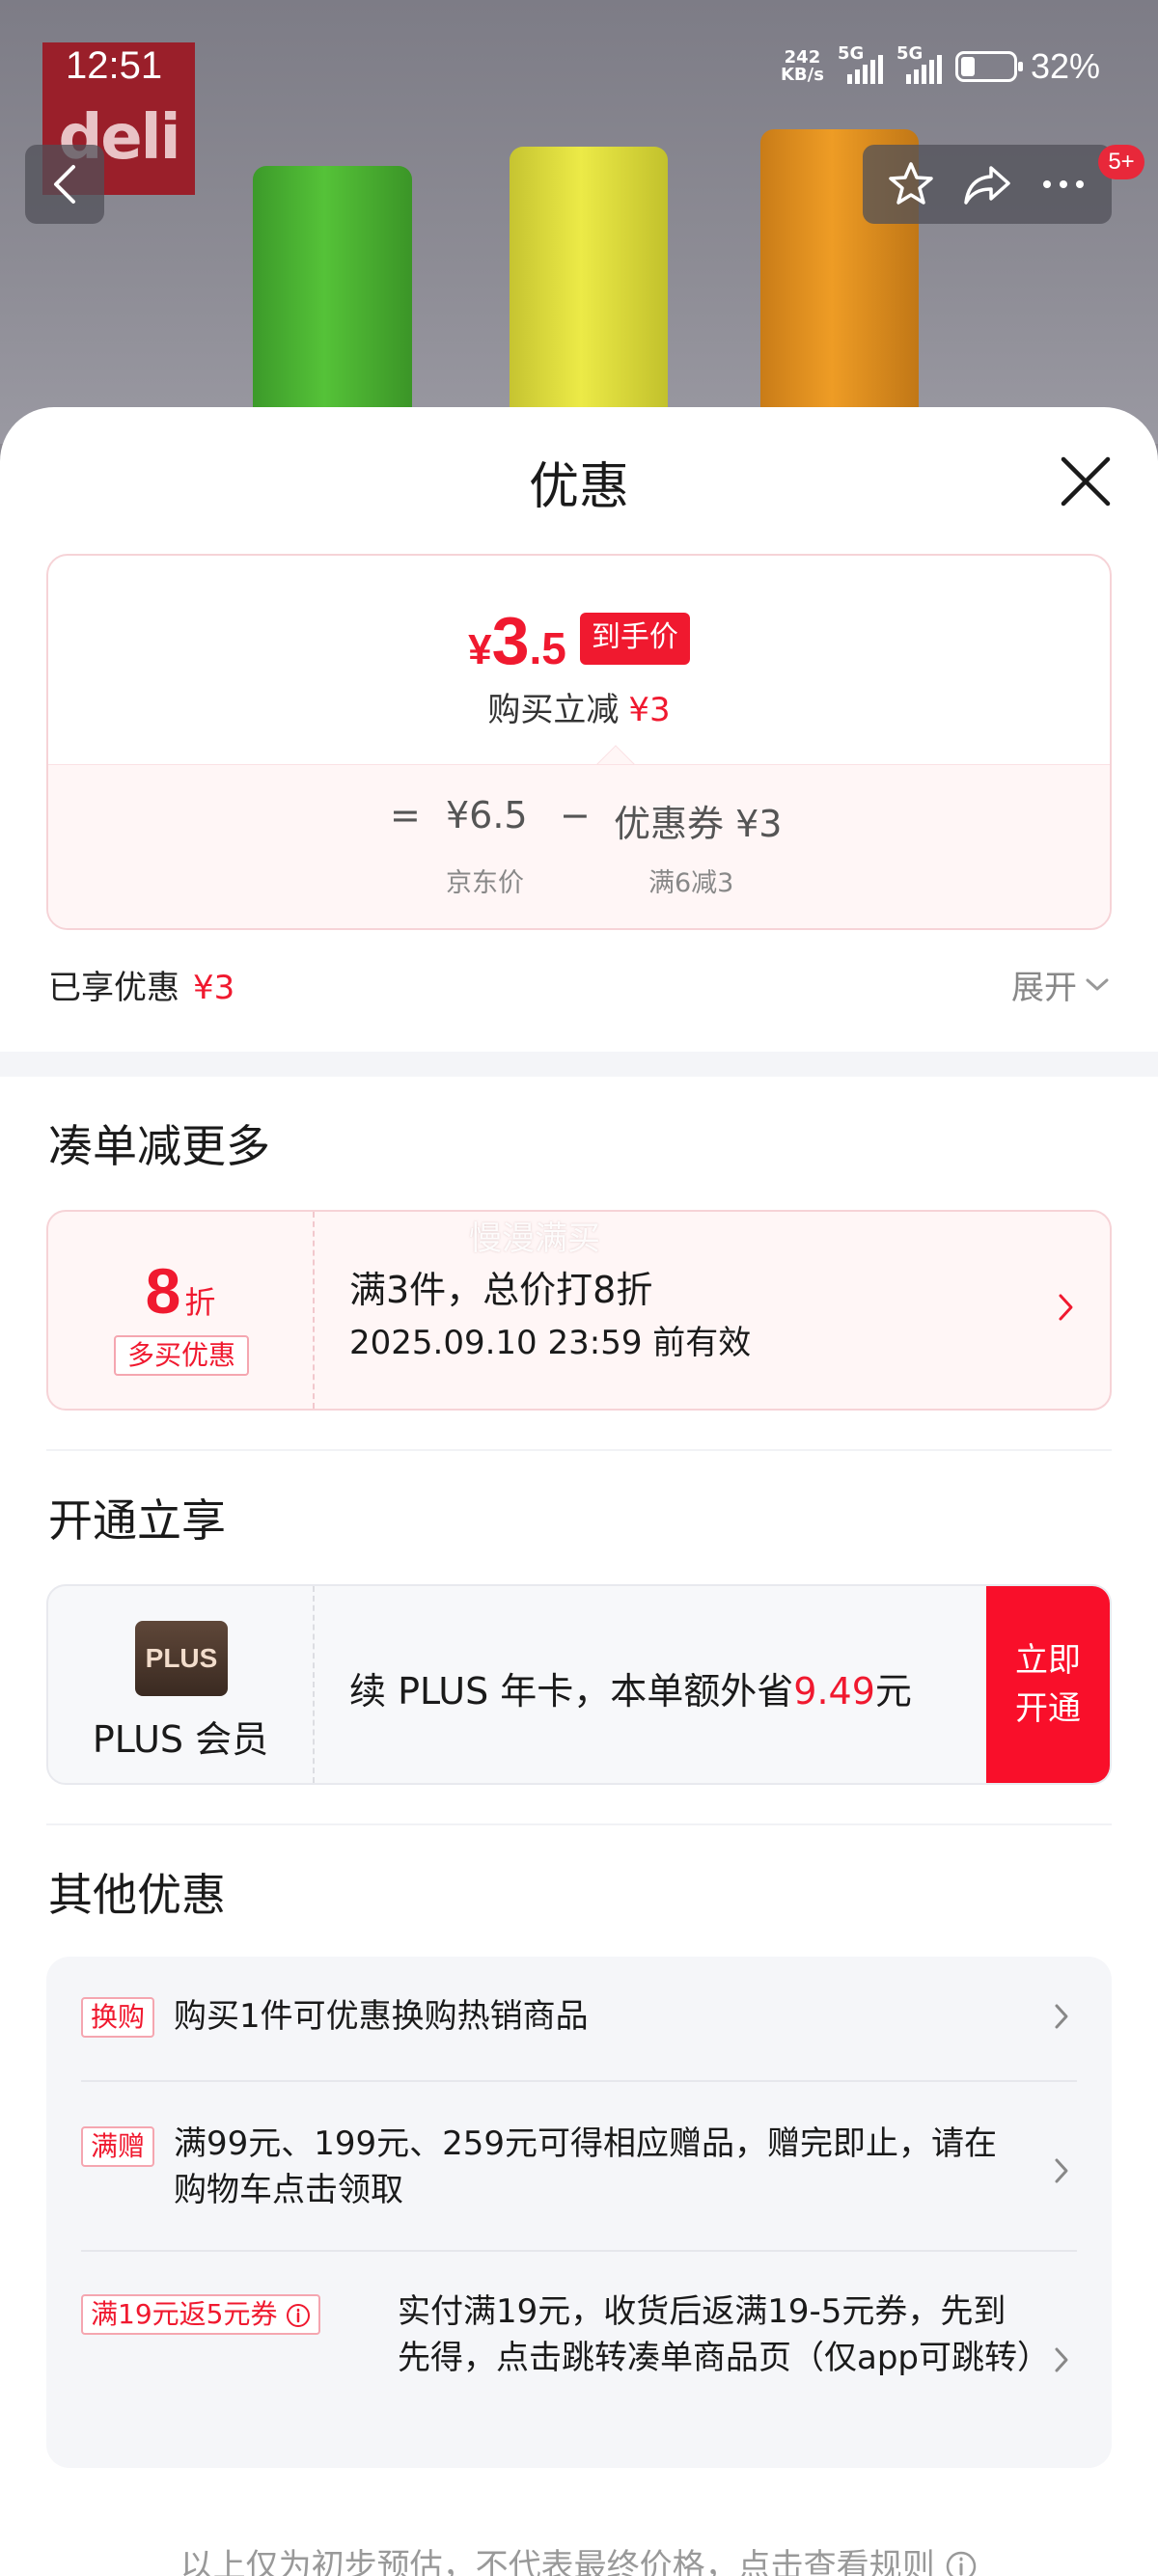 This screenshot has height=2576, width=1158. I want to click on battery-percent: 32%, so click(1065, 66).